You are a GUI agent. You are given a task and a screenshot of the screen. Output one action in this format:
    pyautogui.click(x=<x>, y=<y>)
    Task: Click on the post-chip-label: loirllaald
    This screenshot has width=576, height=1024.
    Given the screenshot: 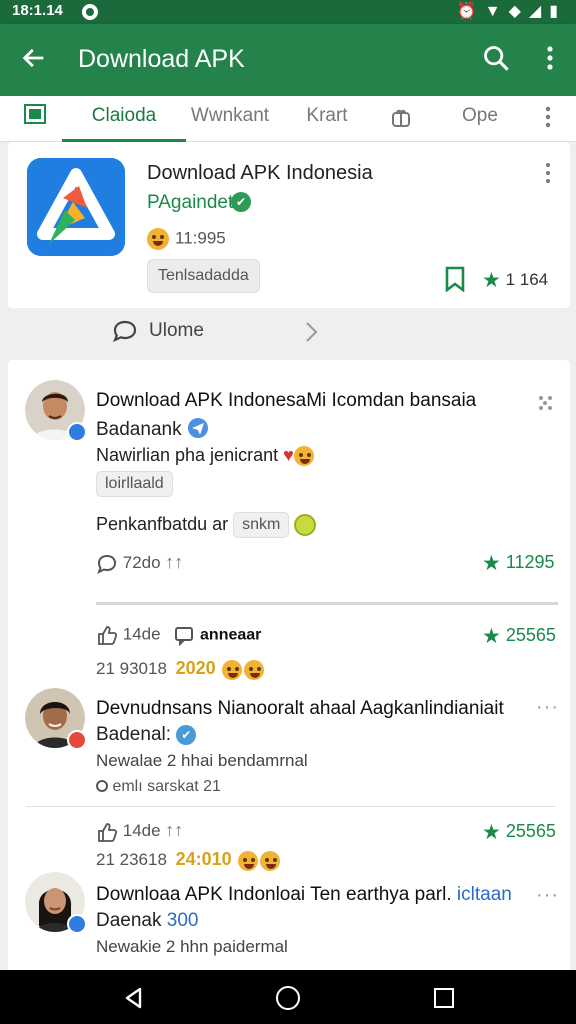 What is the action you would take?
    pyautogui.click(x=134, y=484)
    